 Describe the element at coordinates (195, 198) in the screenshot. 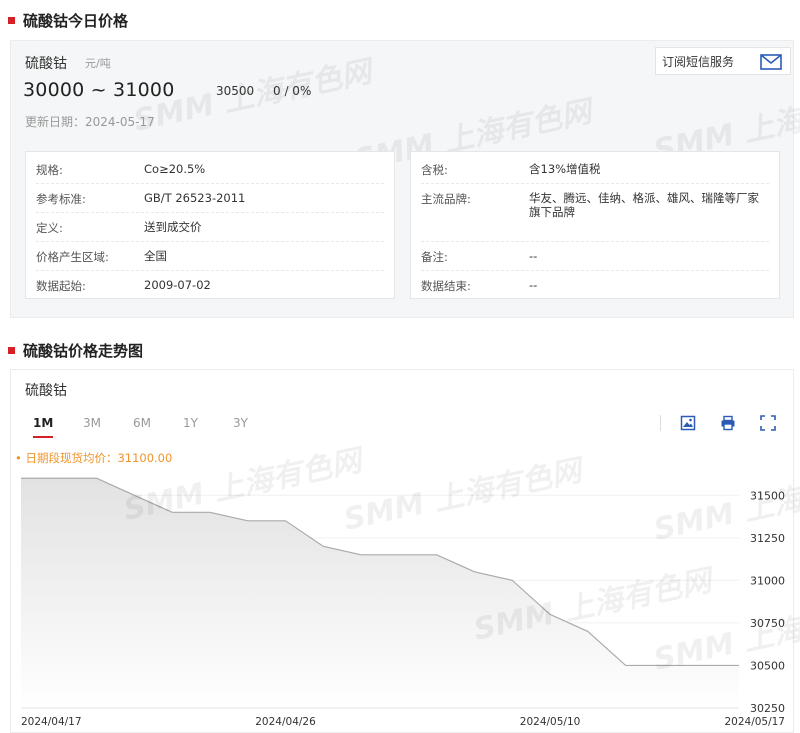

I see `spec-value: GB/T 26523-2011` at that location.